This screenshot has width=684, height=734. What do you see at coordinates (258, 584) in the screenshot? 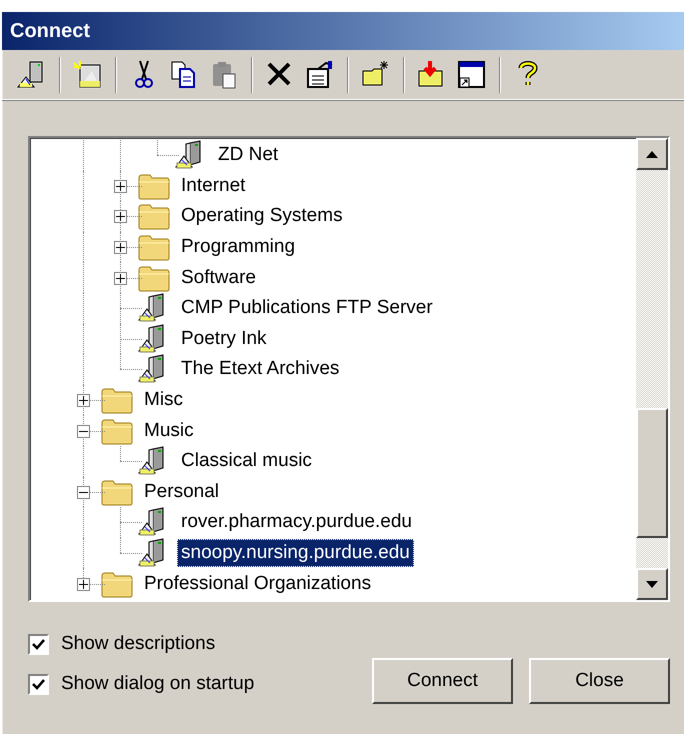
I see `folder-item: Professional Organizations` at bounding box center [258, 584].